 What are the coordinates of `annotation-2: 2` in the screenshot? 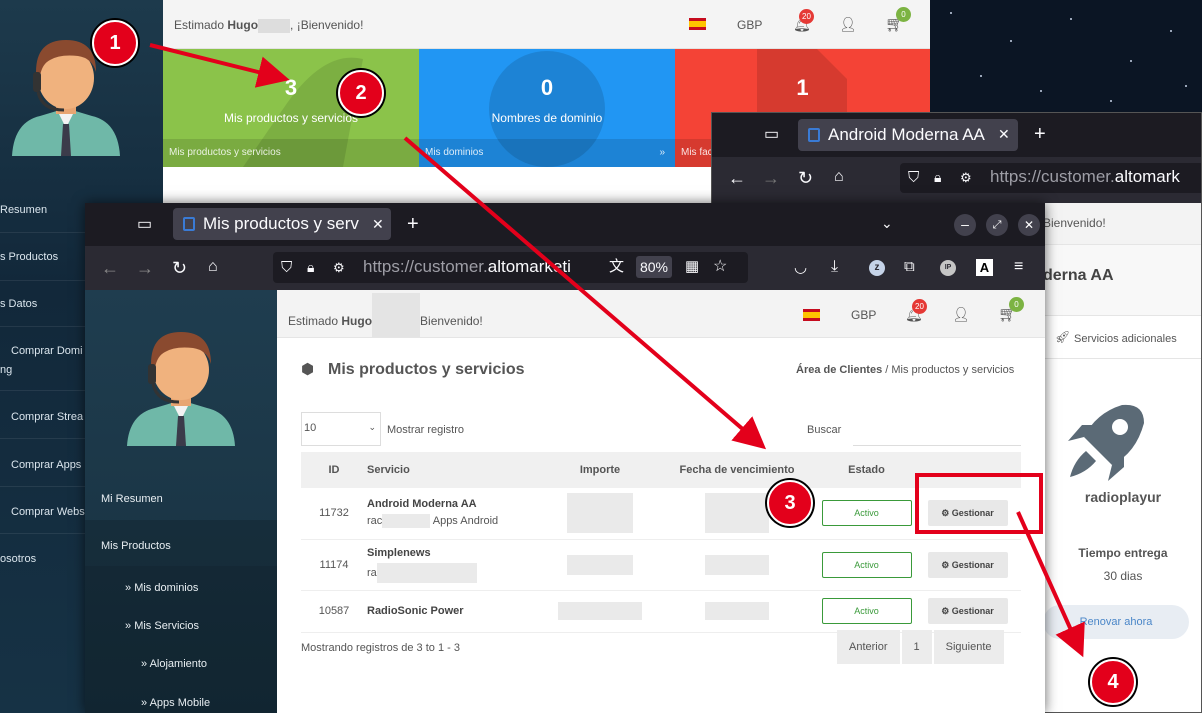 It's located at (361, 93).